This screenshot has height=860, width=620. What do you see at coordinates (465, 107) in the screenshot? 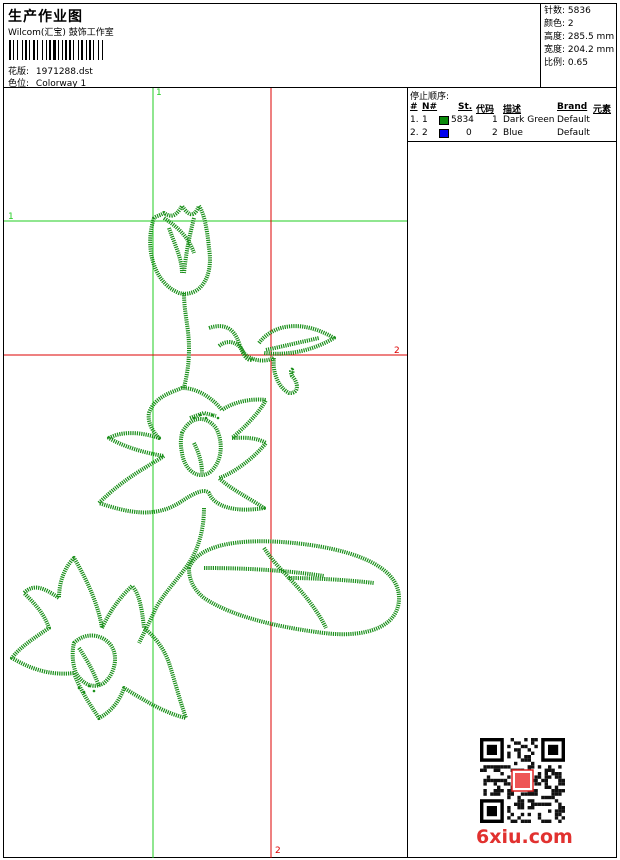
I see `col-stitches: St.` at bounding box center [465, 107].